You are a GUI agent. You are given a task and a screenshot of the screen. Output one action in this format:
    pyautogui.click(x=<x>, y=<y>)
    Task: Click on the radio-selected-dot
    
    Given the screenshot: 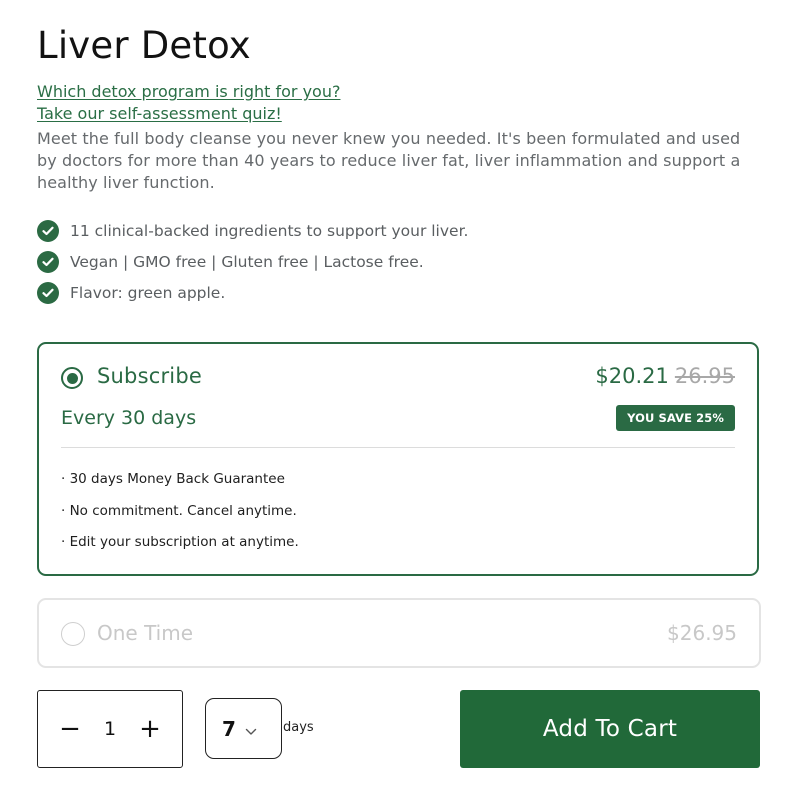 What is the action you would take?
    pyautogui.click(x=72, y=378)
    